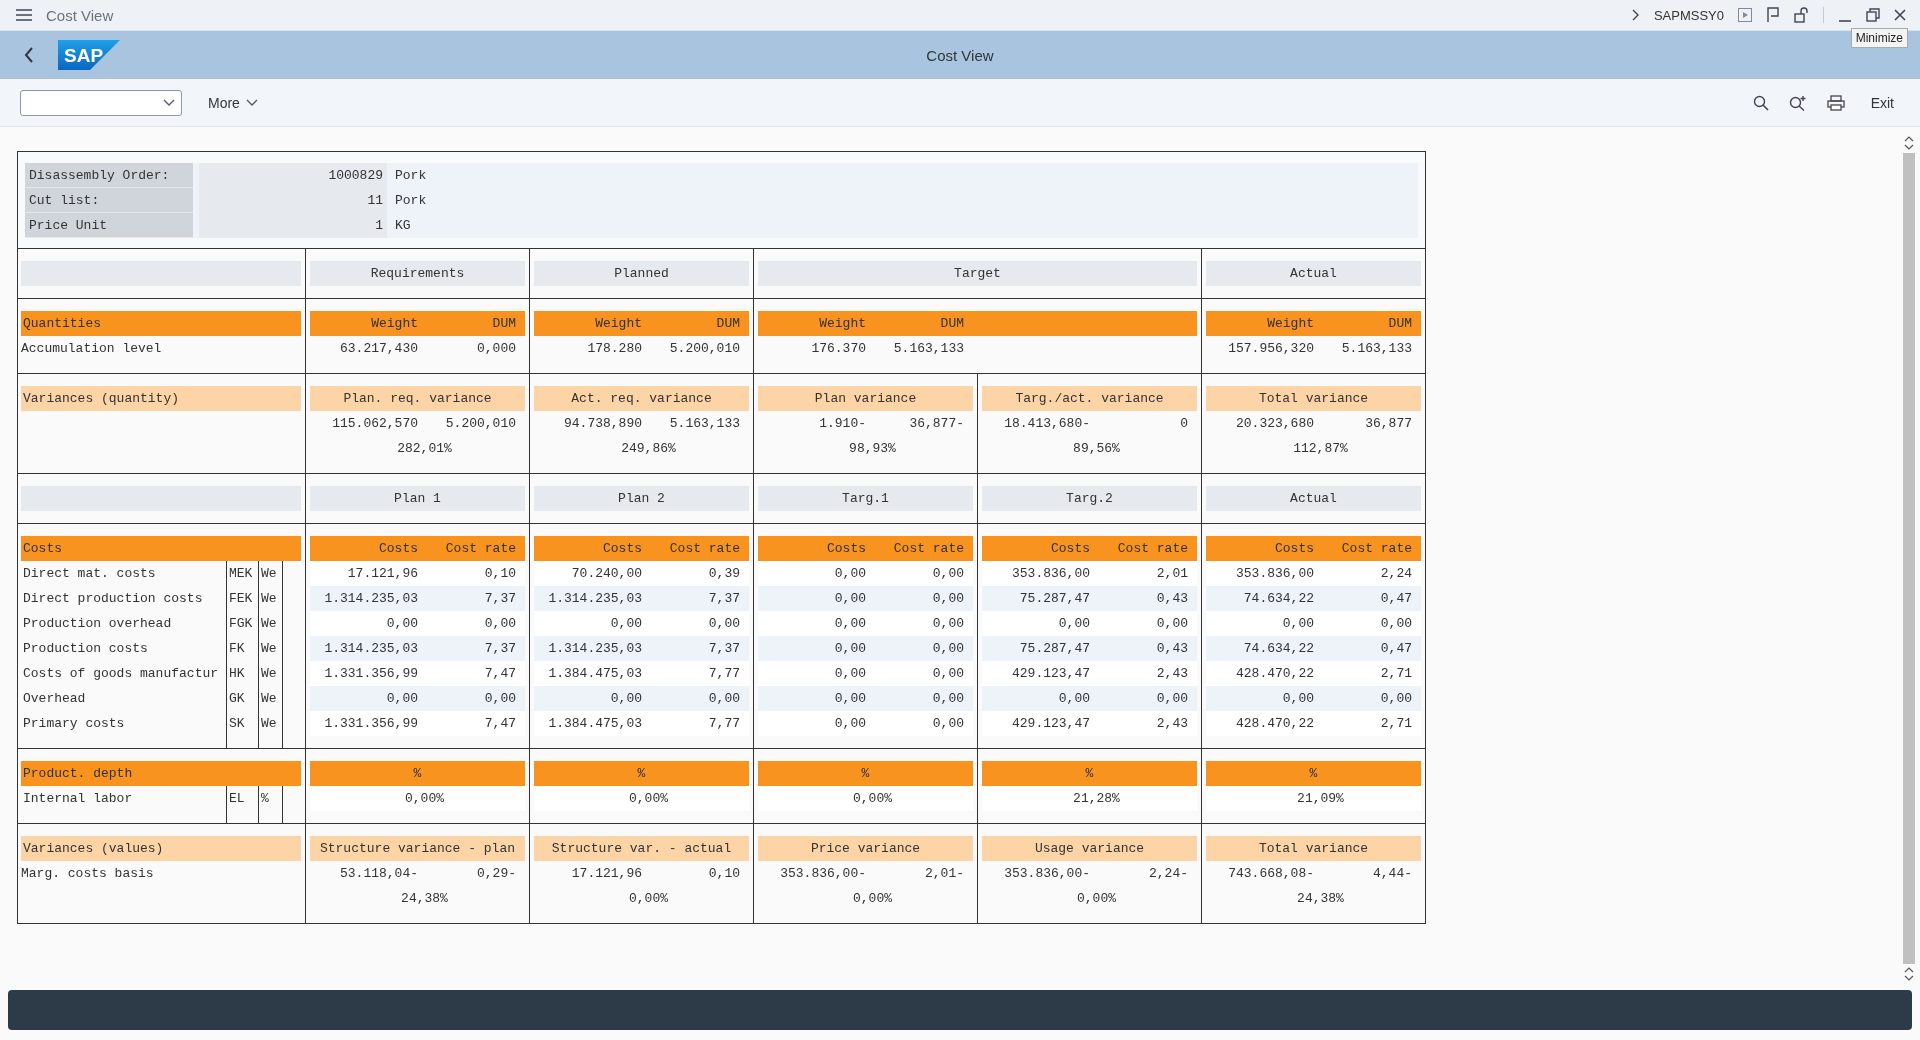 The image size is (1920, 1040). I want to click on dropdown-field, so click(101, 102).